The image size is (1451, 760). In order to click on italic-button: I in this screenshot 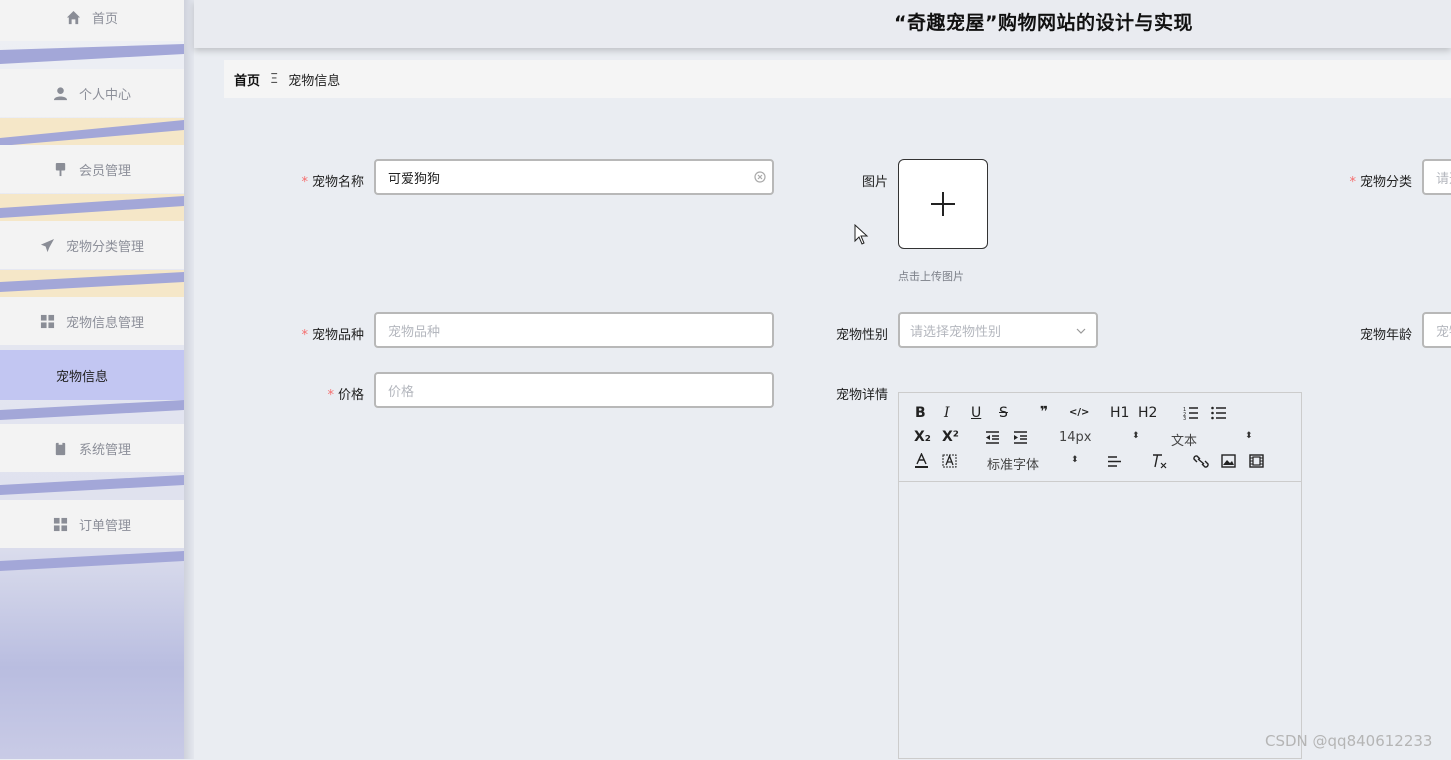, I will do `click(947, 413)`.